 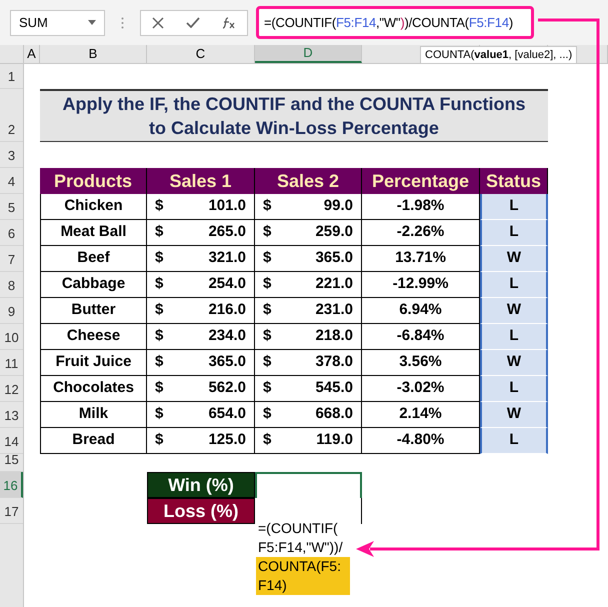 What do you see at coordinates (499, 55) in the screenshot?
I see `function-tooltip: COUNTA(value1, [value2], ...)` at bounding box center [499, 55].